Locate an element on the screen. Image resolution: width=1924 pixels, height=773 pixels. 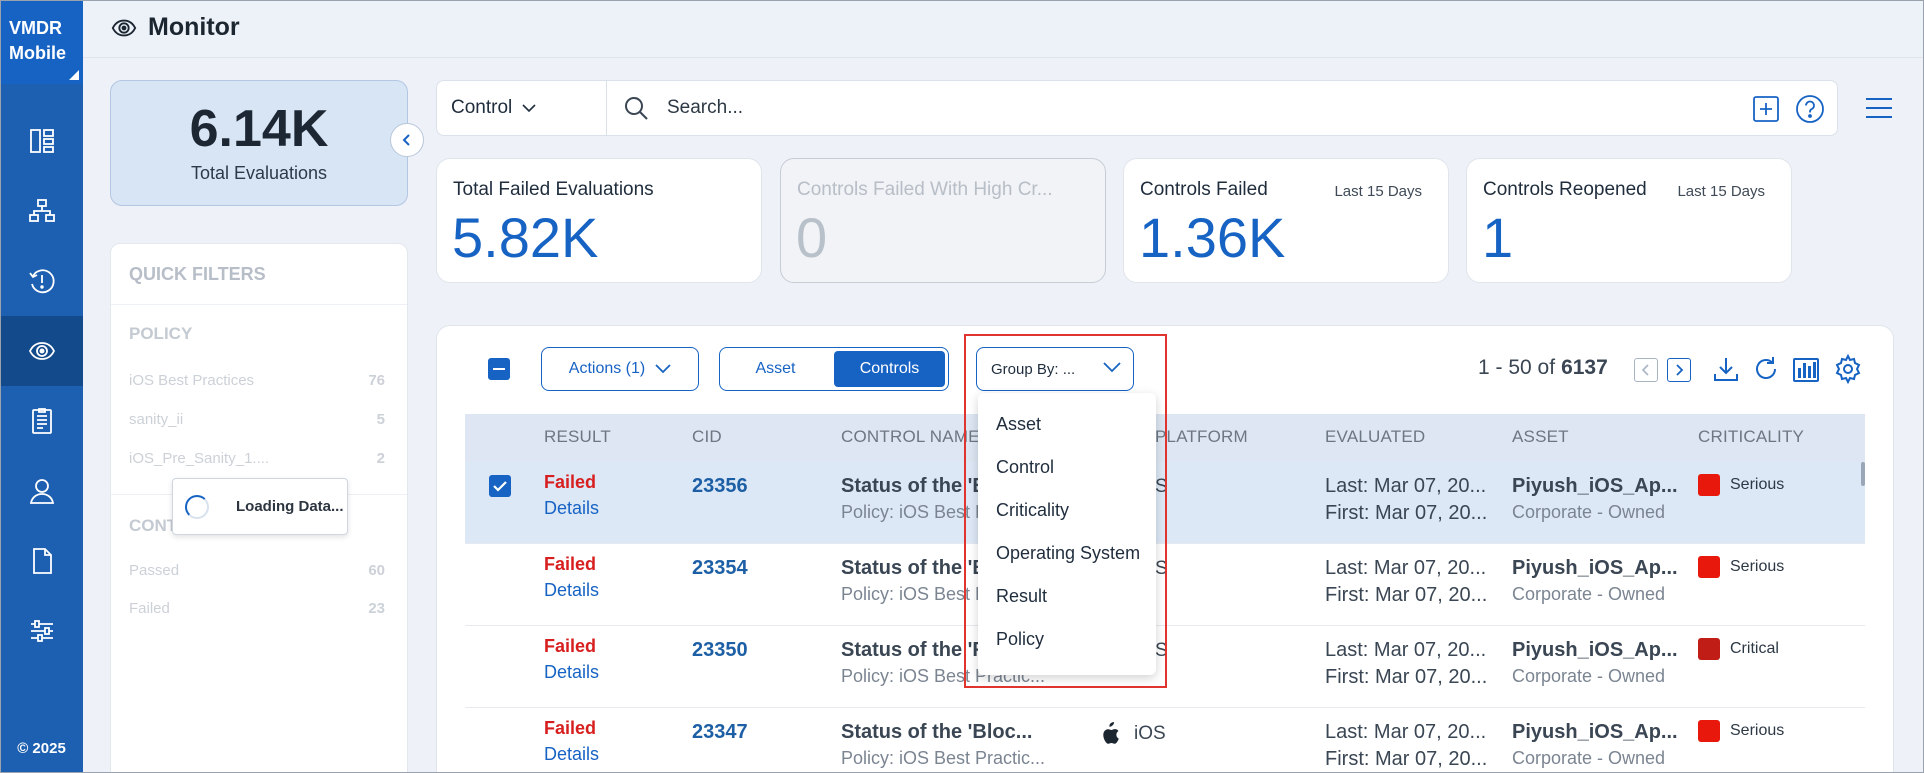
filter-item: sanity_ii 5 is located at coordinates (257, 419).